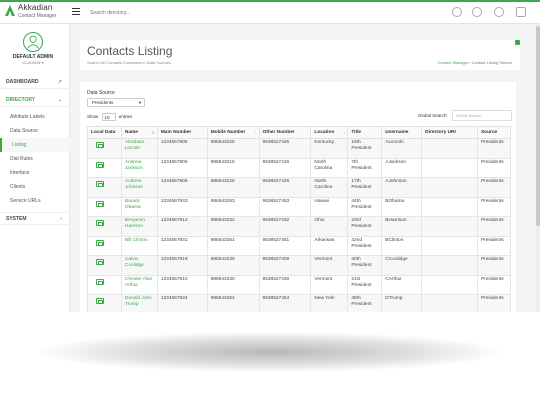 This screenshot has width=540, height=396. What do you see at coordinates (329, 206) in the screenshot?
I see `location-cell: Hawaii` at bounding box center [329, 206].